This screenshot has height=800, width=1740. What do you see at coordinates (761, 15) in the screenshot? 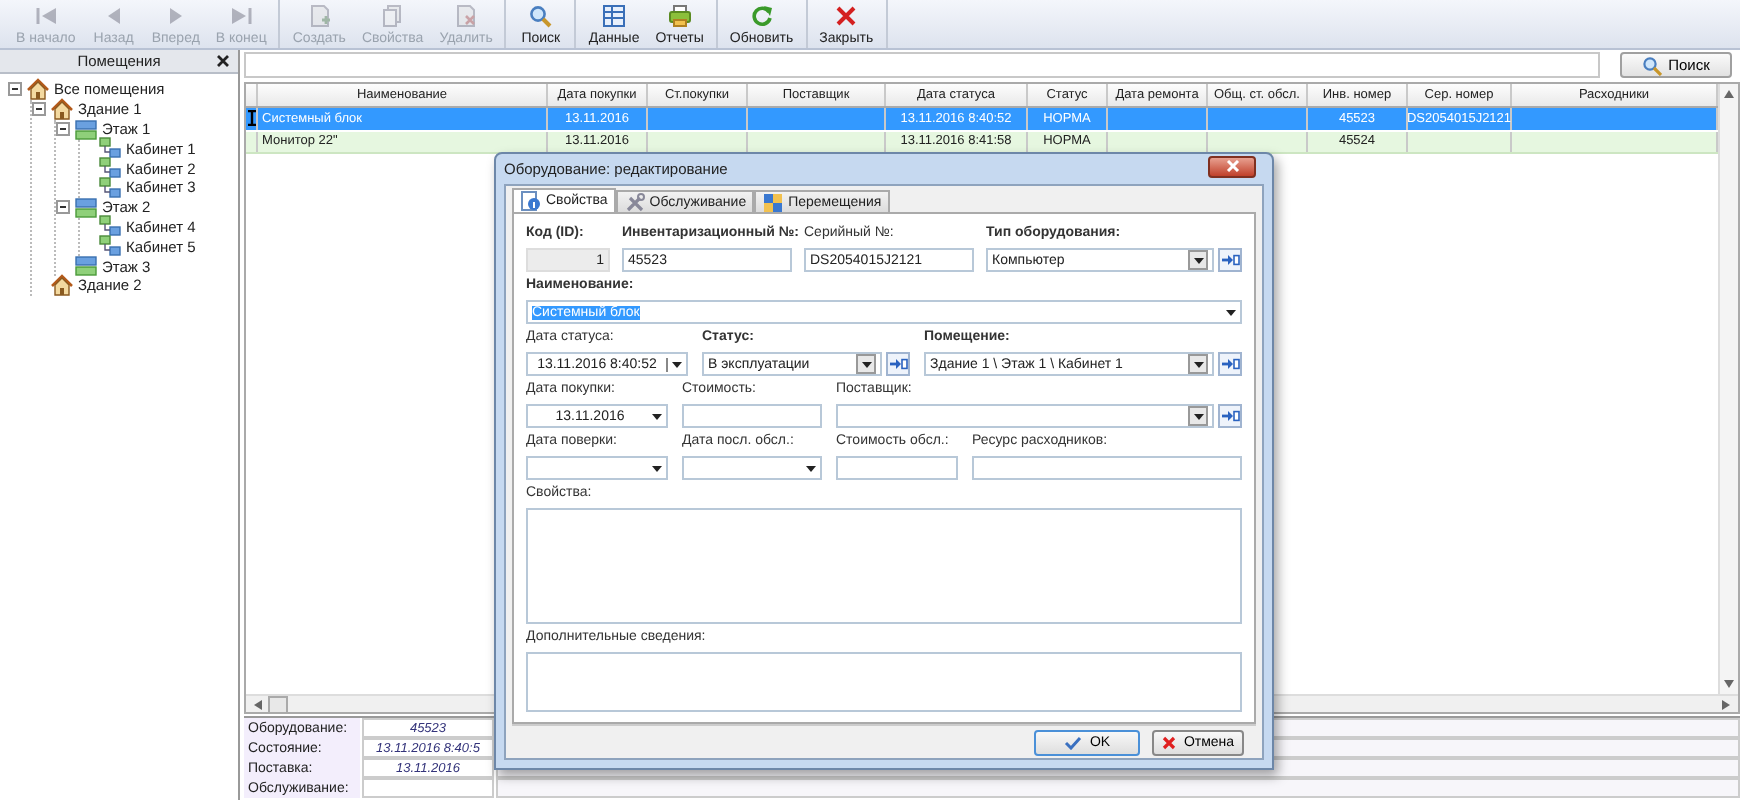
I see `refresh-icon` at bounding box center [761, 15].